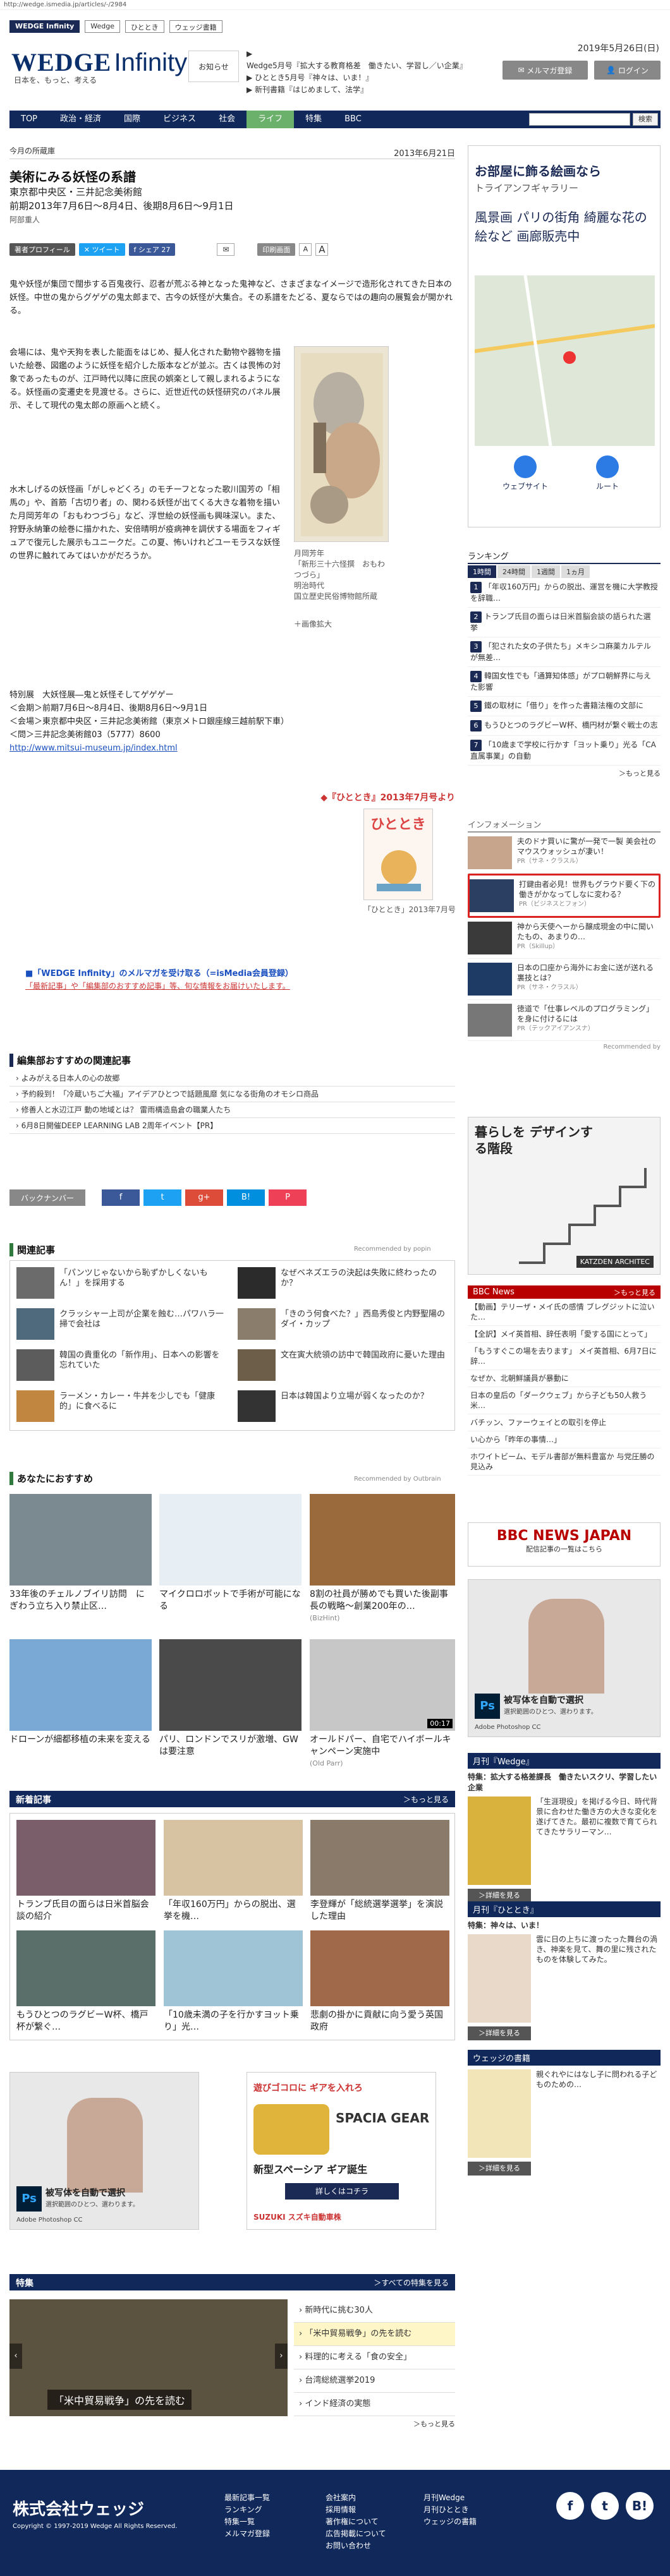  I want to click on ranking-item: 6 もうひとつのラグビーW杯、橋円材が繋ぐ戦士の志, so click(564, 726).